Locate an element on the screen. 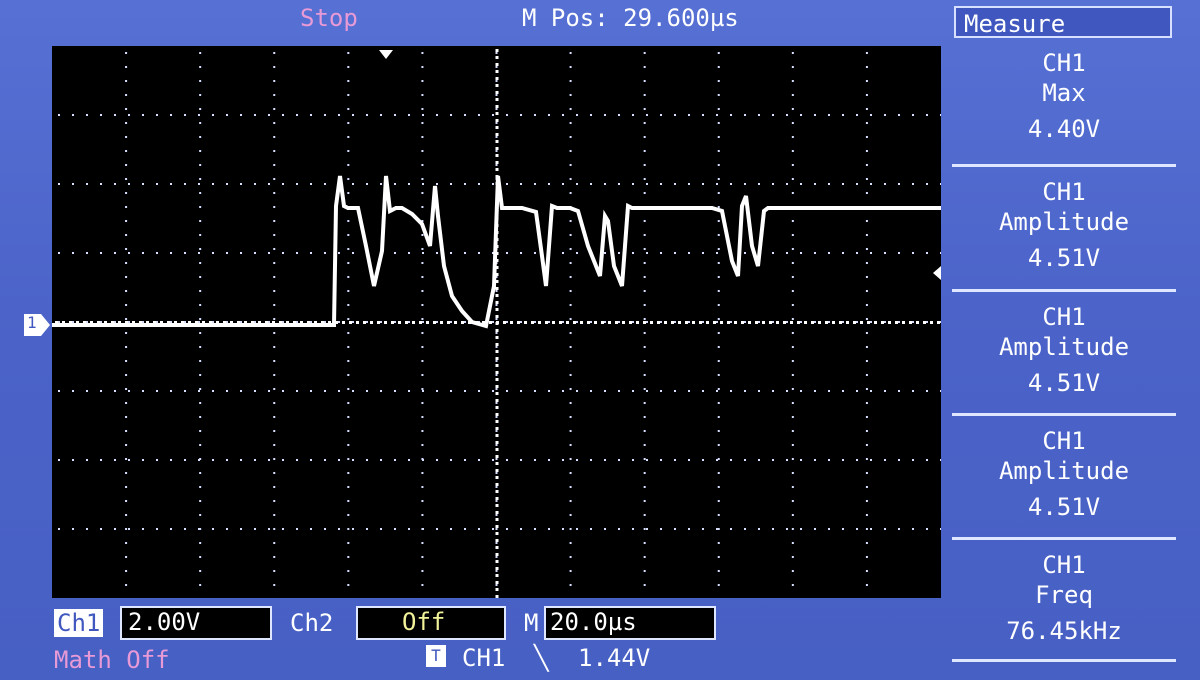 The height and width of the screenshot is (680, 1200). measure-slot-4: CH1 Amplitude 4.51V is located at coordinates (1064, 475).